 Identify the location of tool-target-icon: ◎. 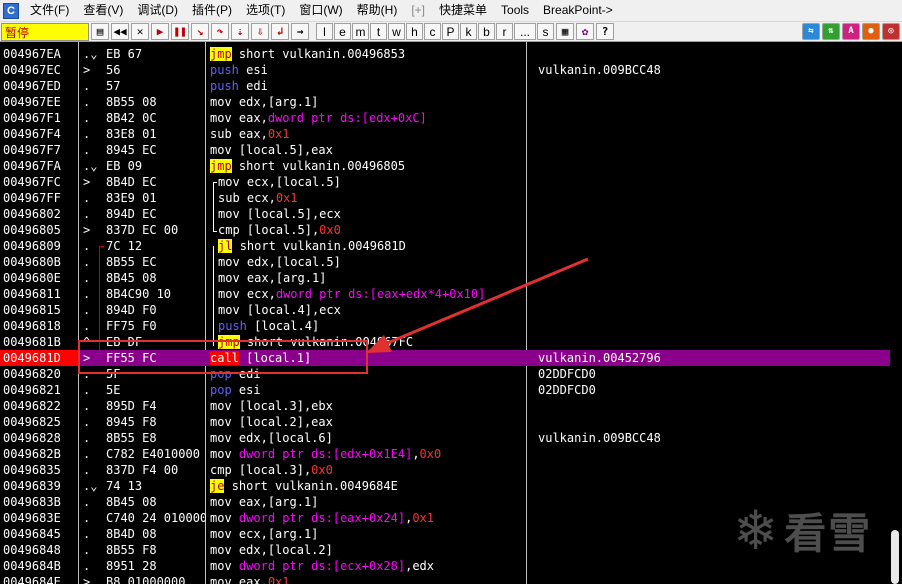
(891, 31).